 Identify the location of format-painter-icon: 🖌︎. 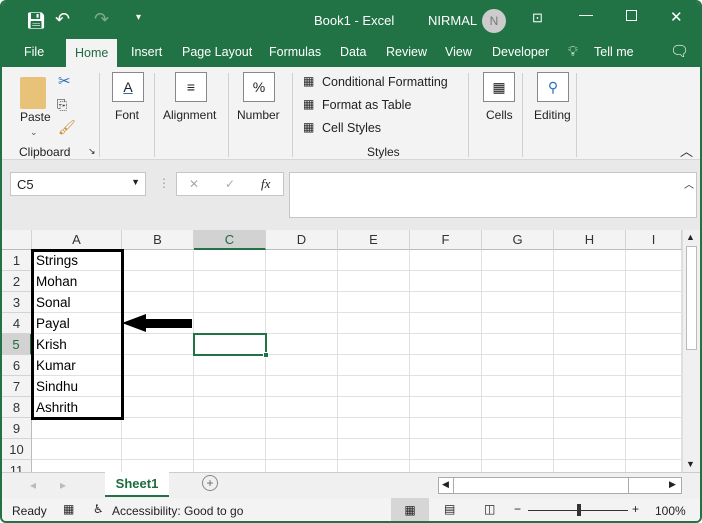
(67, 127).